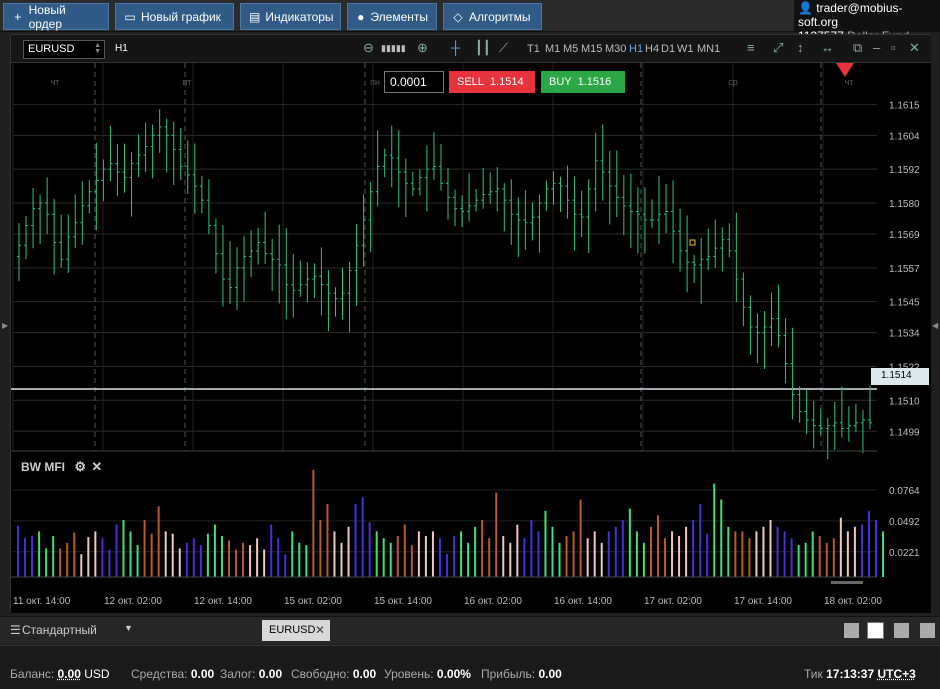 This screenshot has height=689, width=940. I want to click on layout-rows-button, so click(927, 630).